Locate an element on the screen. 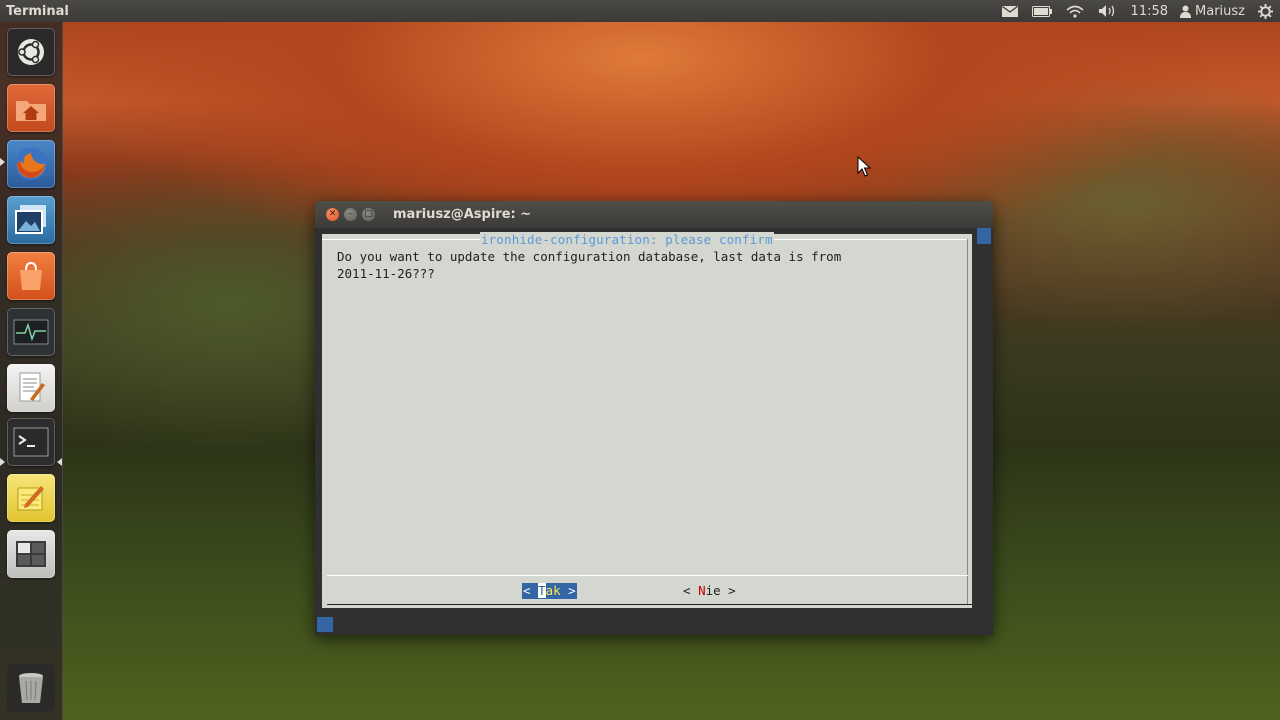 This screenshot has height=720, width=1280. focused-indicator is located at coordinates (59, 462).